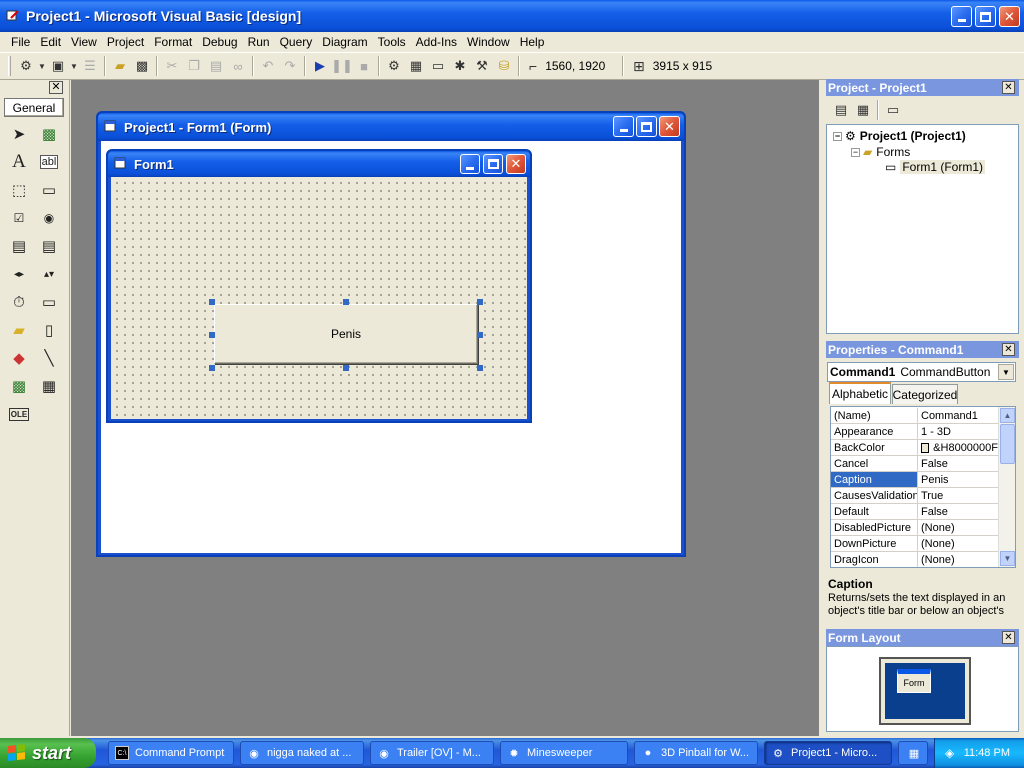 The height and width of the screenshot is (768, 1024). Describe the element at coordinates (915, 528) in the screenshot. I see `property-row: DisabledPicture (None)` at that location.